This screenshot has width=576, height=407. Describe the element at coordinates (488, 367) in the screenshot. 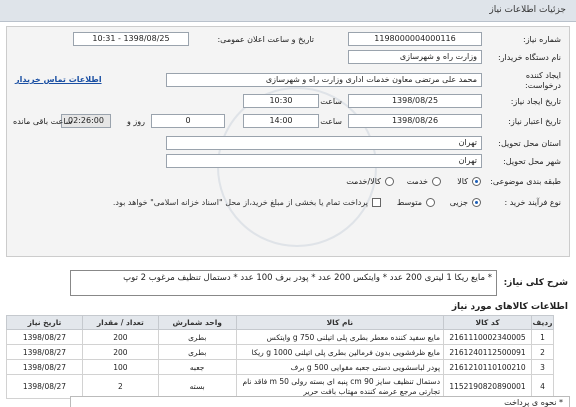

I see `item-code: 2161210110100210` at that location.